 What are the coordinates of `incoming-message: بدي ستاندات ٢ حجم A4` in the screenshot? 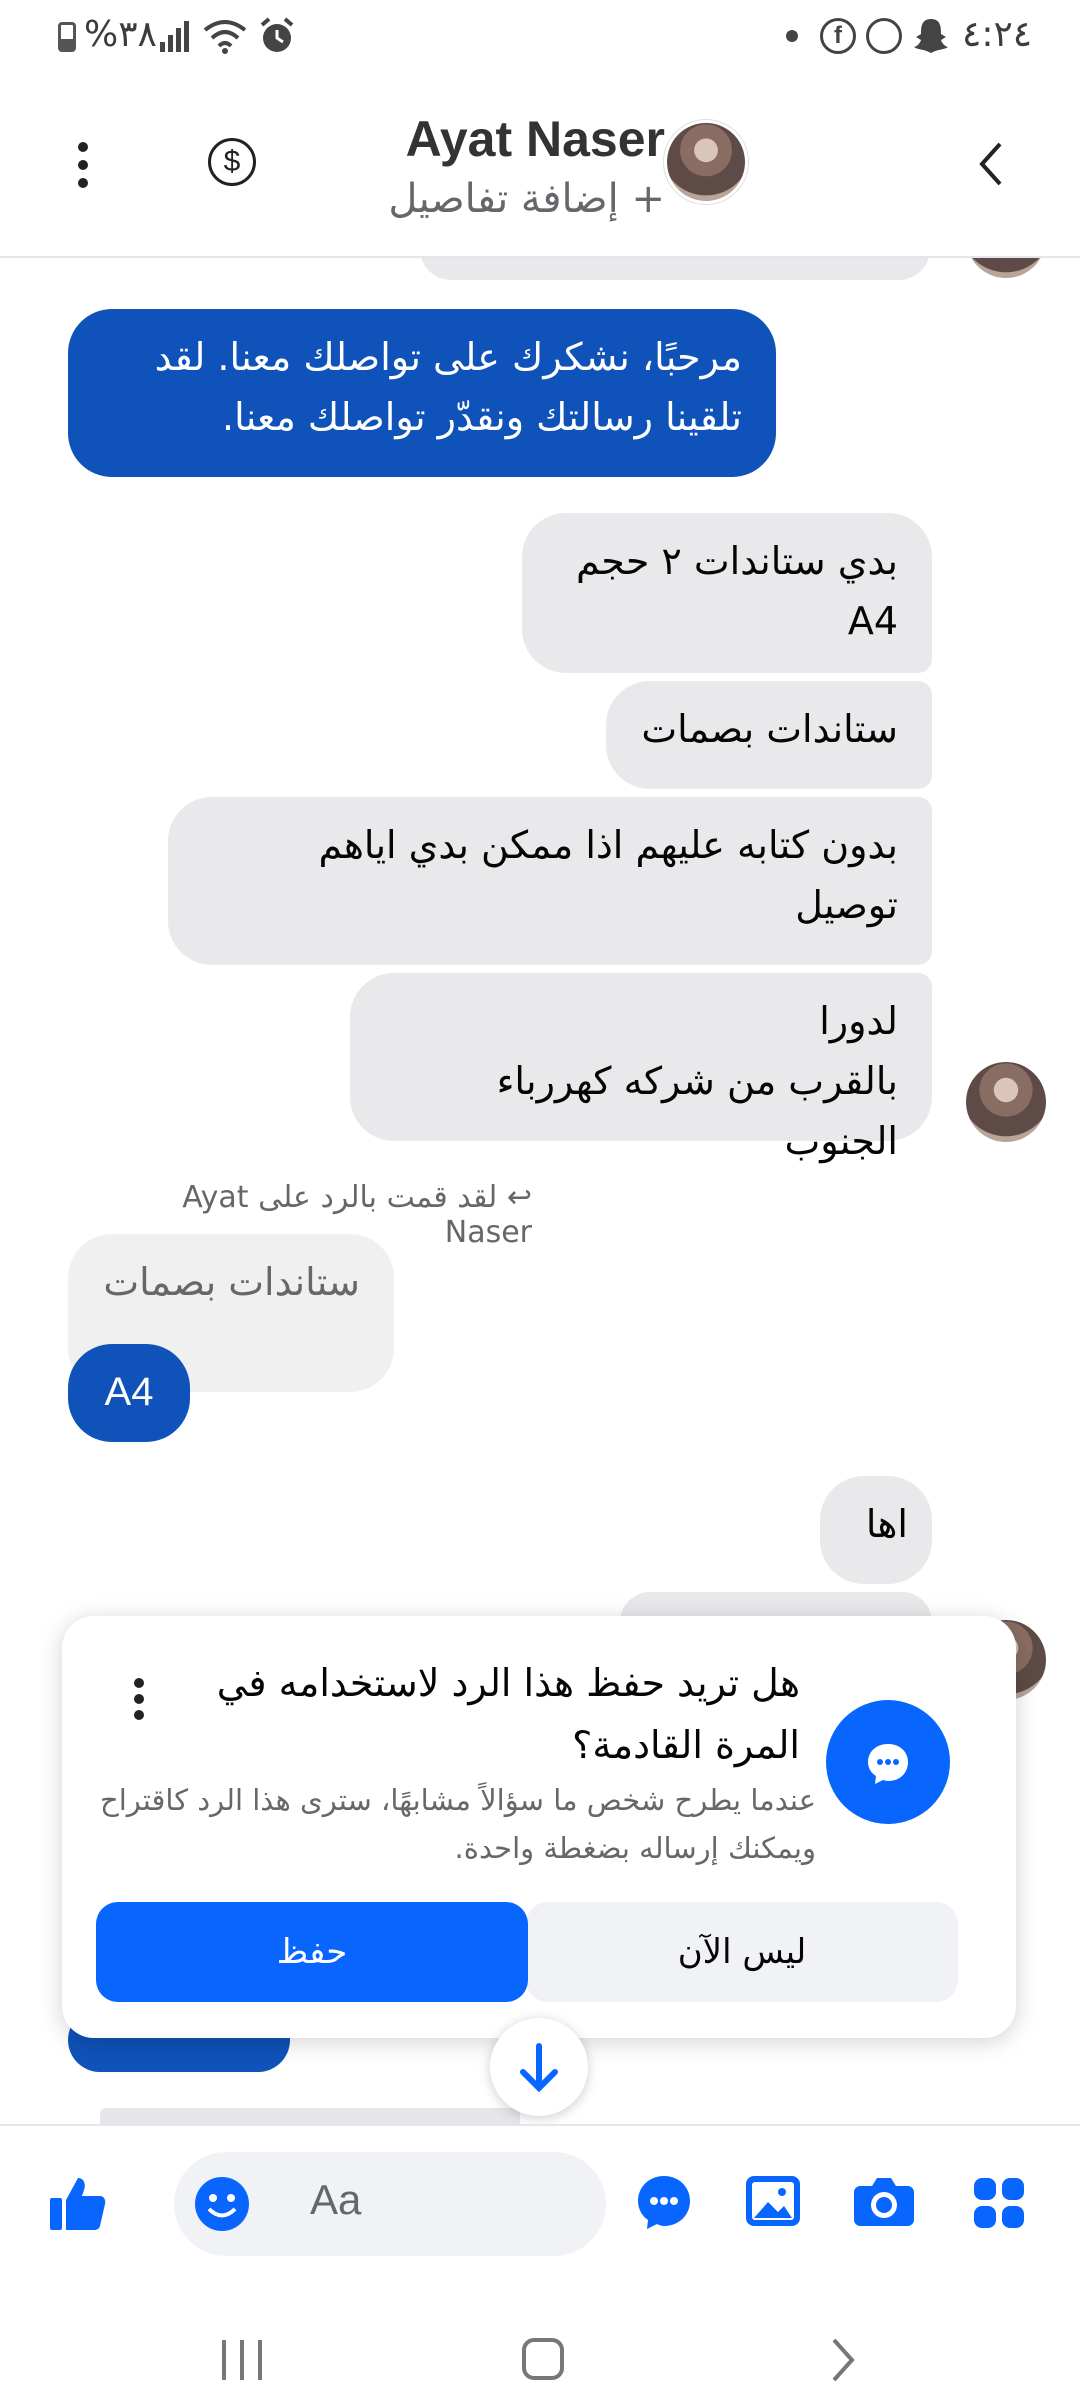 It's located at (727, 593).